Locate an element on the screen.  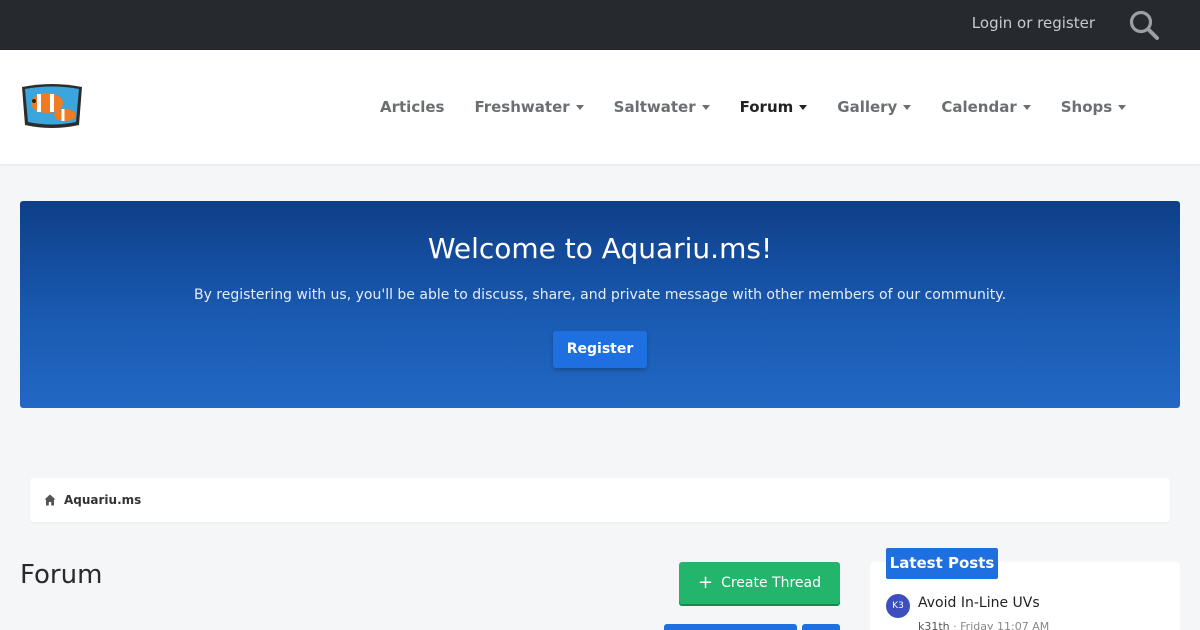
nav-freshwater: Freshwater is located at coordinates (529, 107).